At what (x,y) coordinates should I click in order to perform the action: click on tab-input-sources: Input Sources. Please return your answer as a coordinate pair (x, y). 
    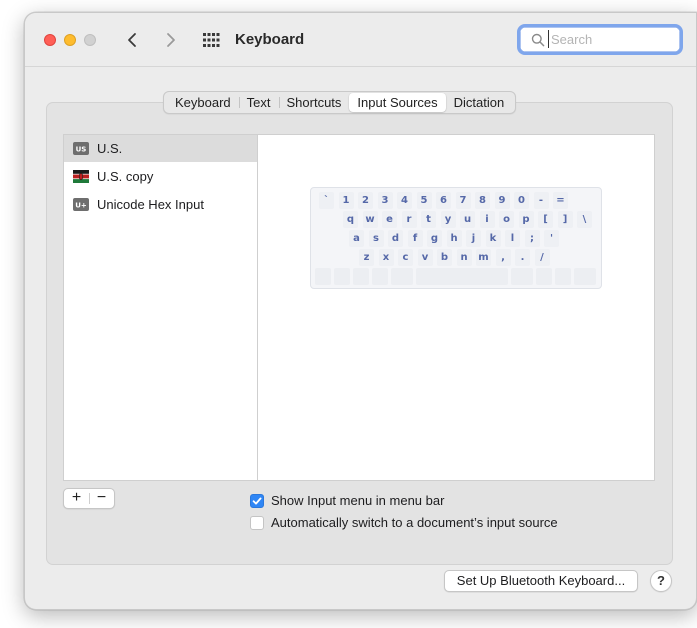
    Looking at the image, I should click on (397, 102).